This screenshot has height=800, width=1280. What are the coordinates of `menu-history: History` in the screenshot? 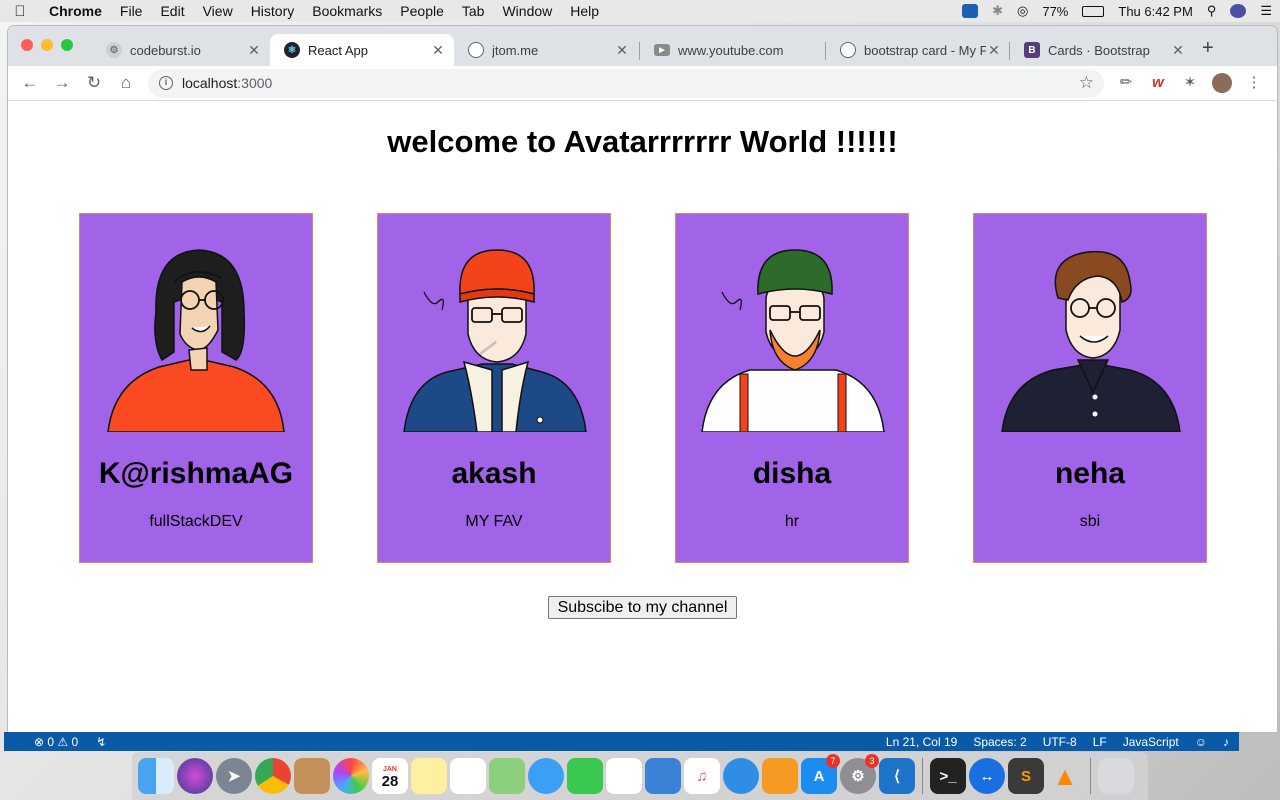 It's located at (273, 11).